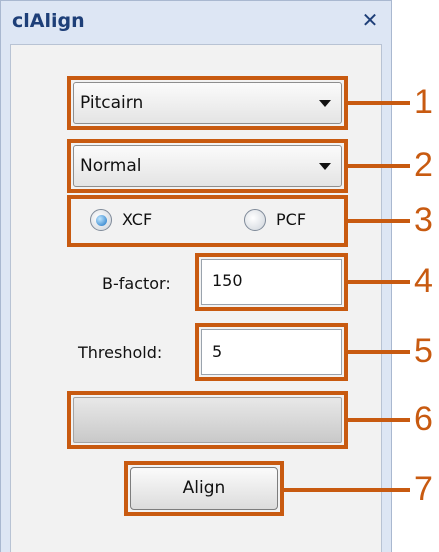 The height and width of the screenshot is (552, 439). I want to click on threshold-label: Threshold:, so click(120, 352).